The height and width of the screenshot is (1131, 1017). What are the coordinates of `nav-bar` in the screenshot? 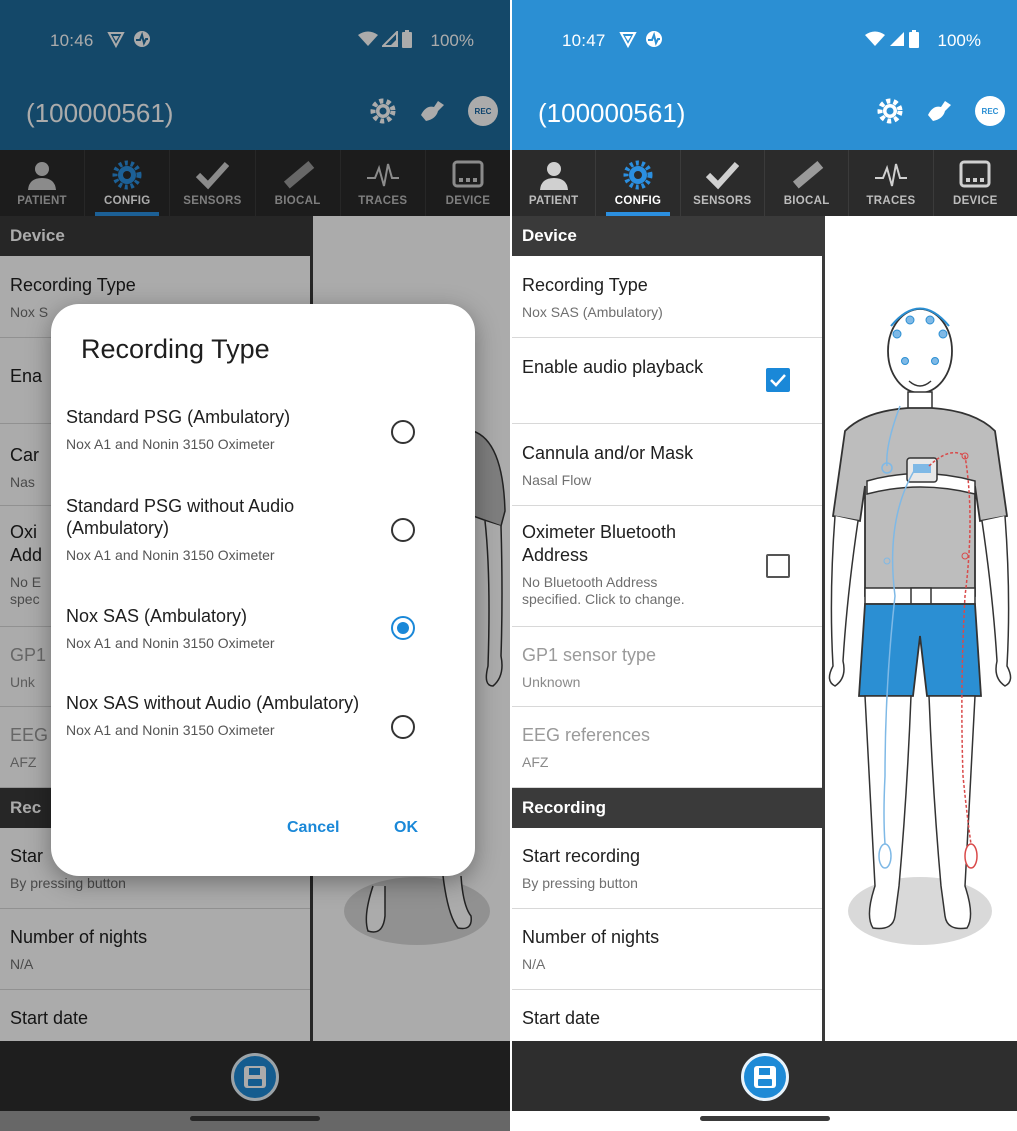 It's located at (764, 1121).